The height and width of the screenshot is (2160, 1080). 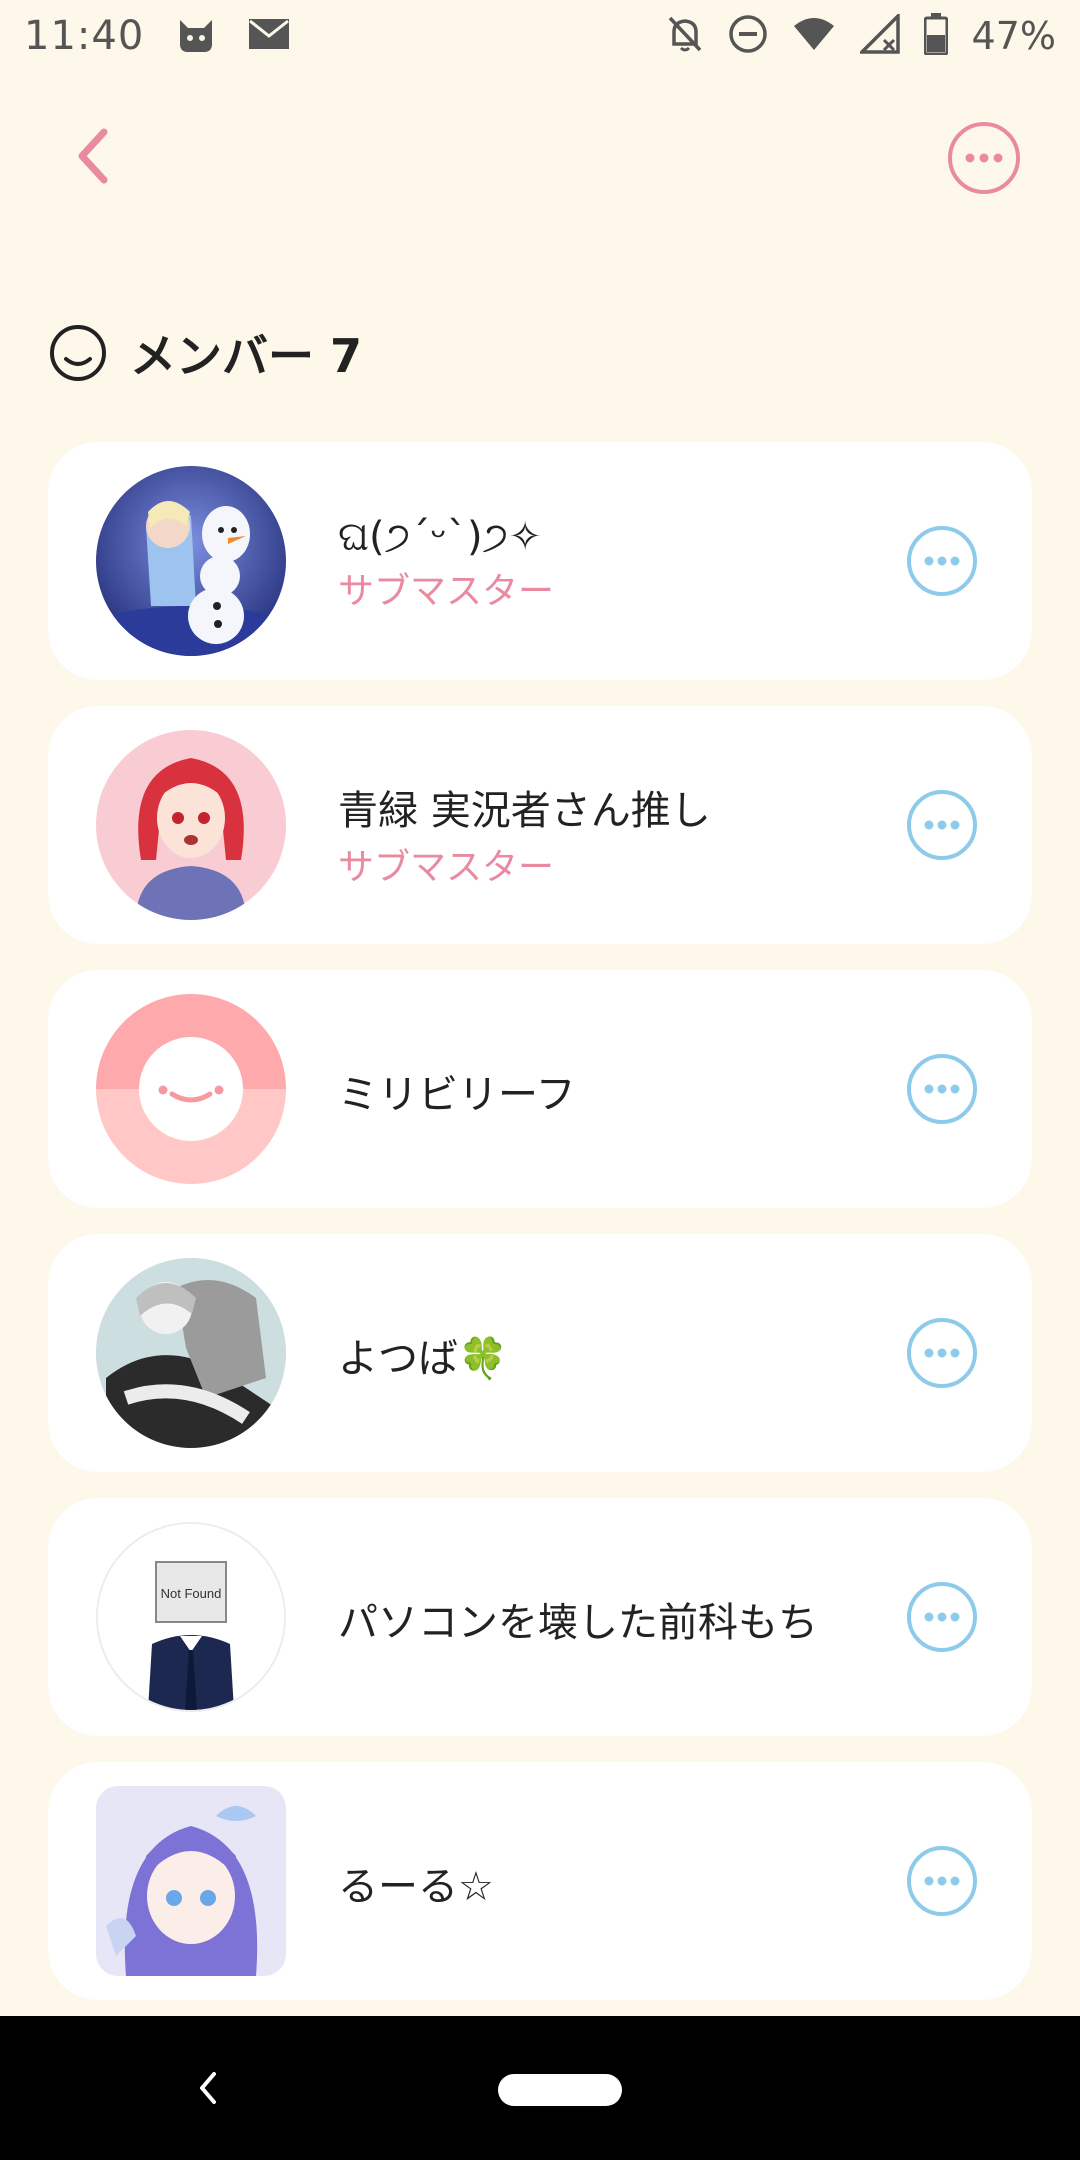 What do you see at coordinates (191, 1089) in the screenshot?
I see `avatar-default` at bounding box center [191, 1089].